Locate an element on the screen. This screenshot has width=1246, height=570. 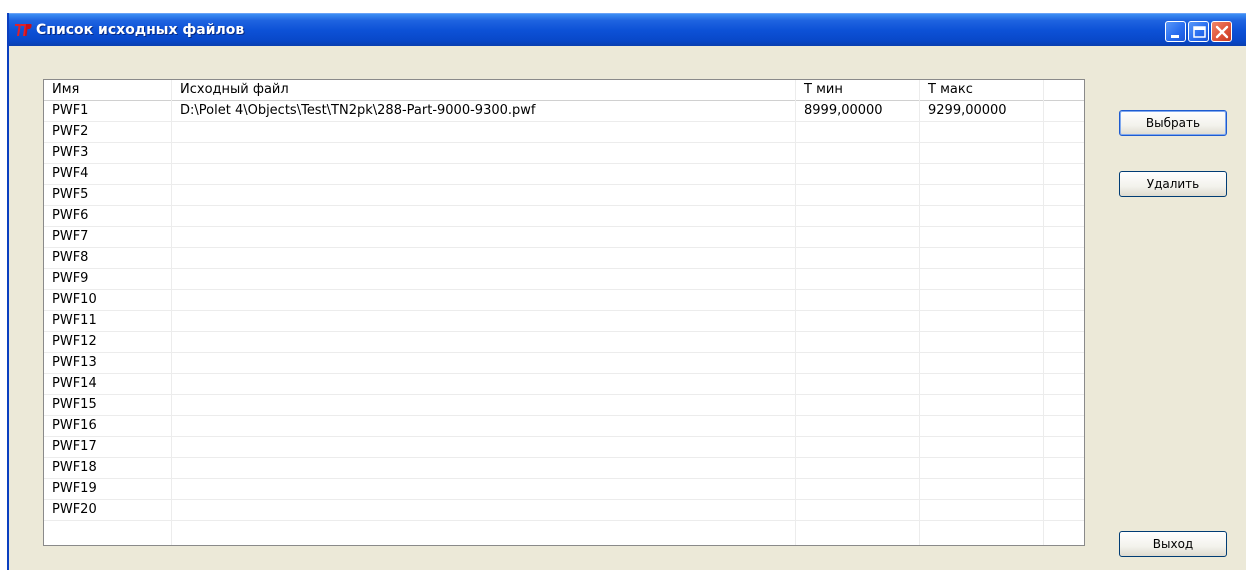
table-row: PWF4 is located at coordinates (564, 174).